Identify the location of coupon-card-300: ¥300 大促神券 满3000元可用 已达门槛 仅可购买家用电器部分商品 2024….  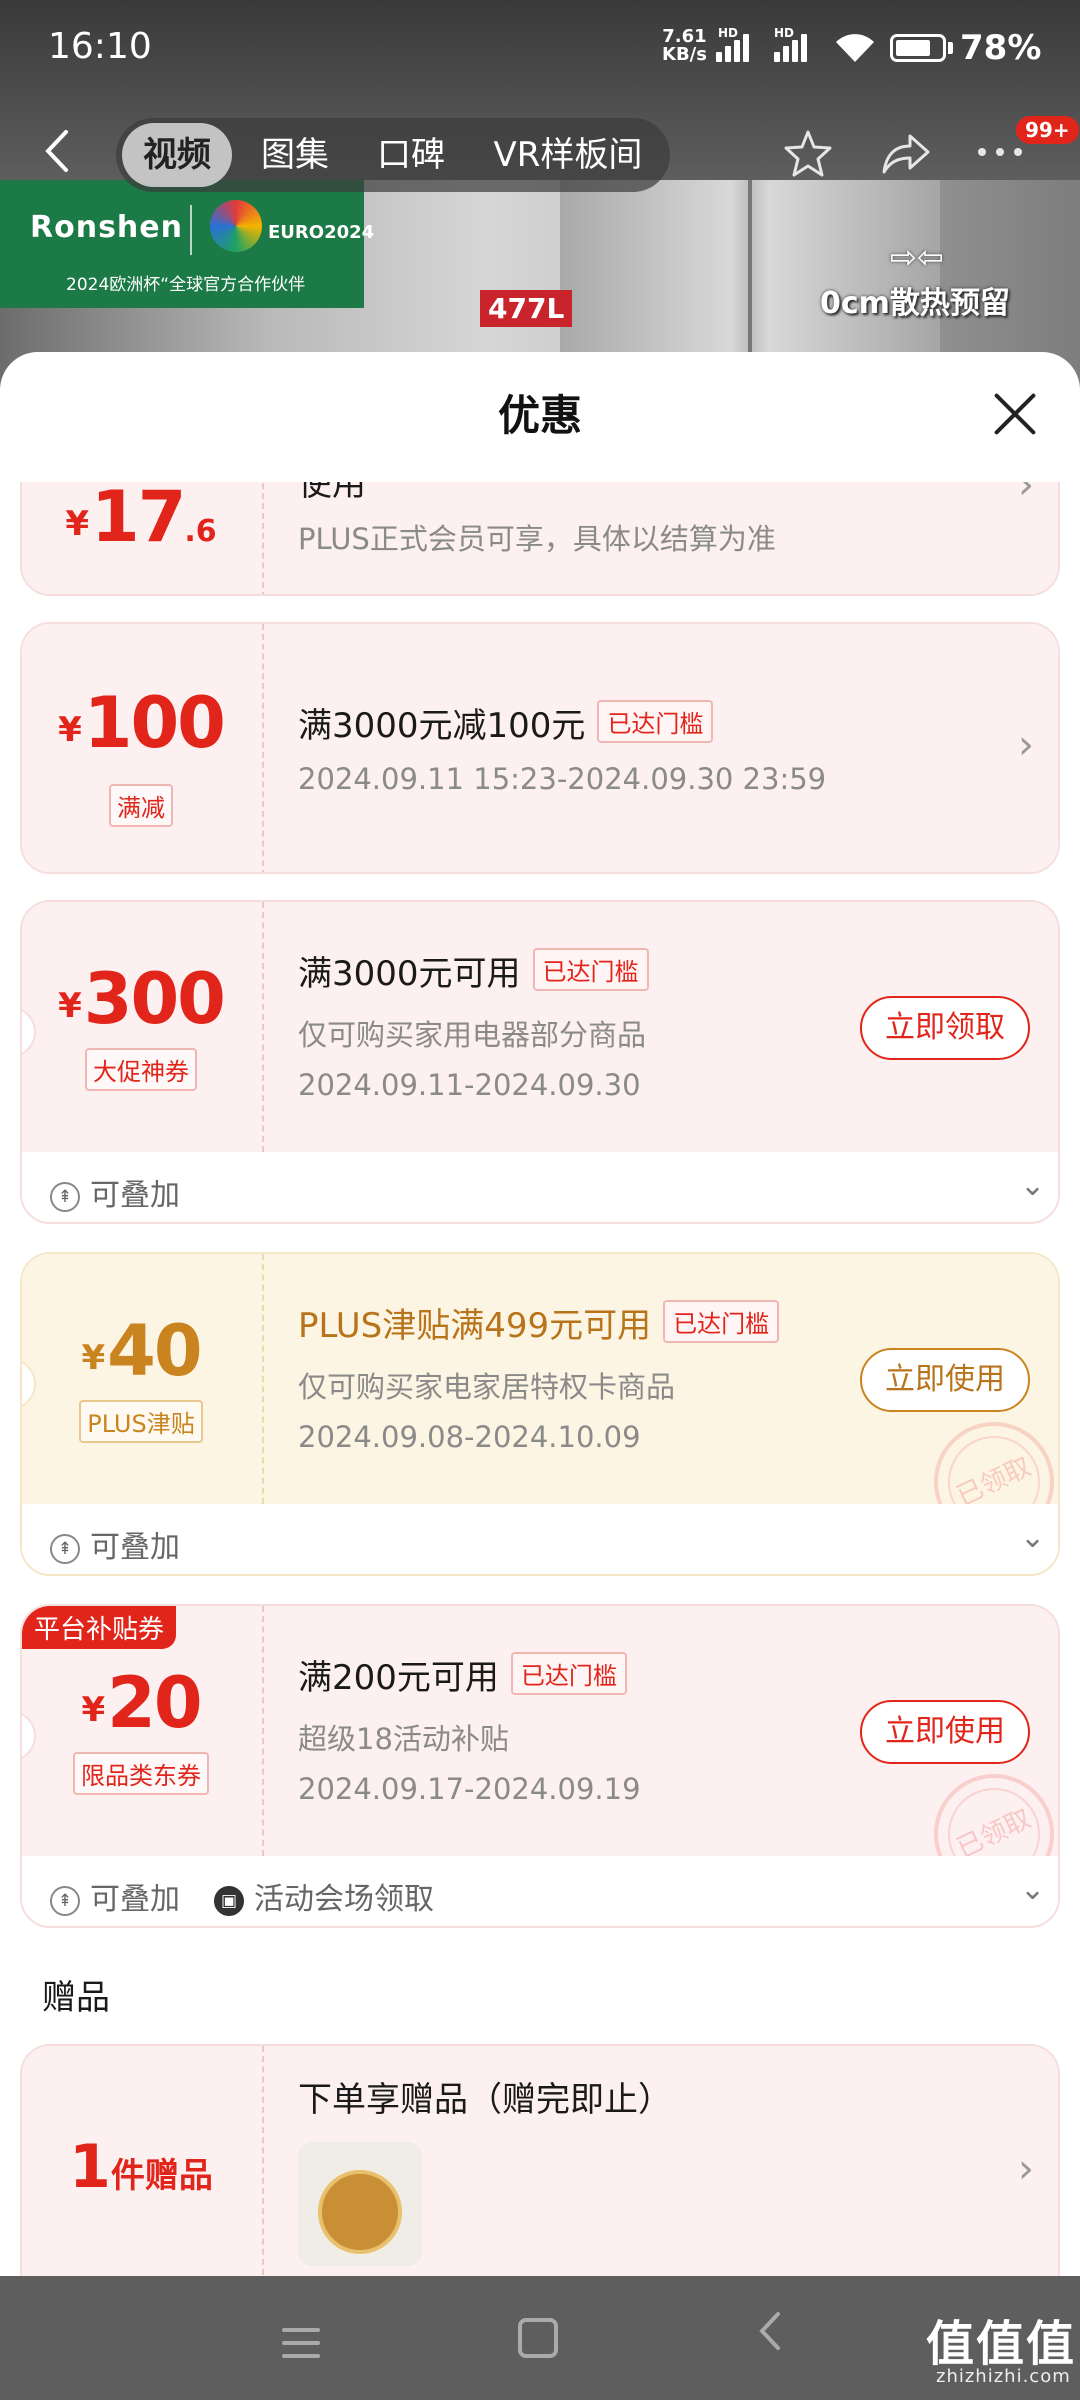
(540, 1062).